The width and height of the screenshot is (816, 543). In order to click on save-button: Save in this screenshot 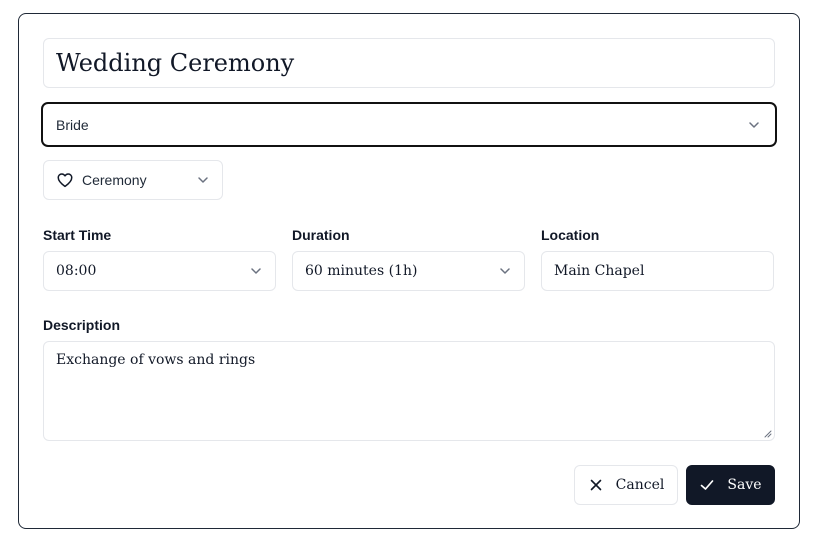, I will do `click(730, 485)`.